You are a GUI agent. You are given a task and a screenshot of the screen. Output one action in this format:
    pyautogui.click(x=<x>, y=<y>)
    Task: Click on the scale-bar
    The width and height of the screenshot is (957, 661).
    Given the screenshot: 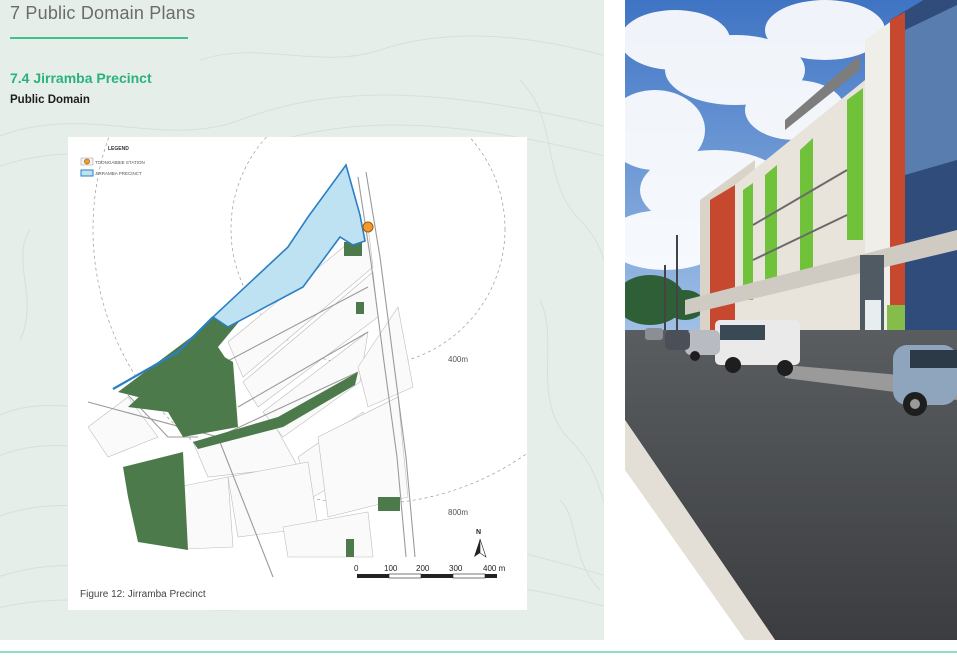 What is the action you would take?
    pyautogui.click(x=427, y=576)
    